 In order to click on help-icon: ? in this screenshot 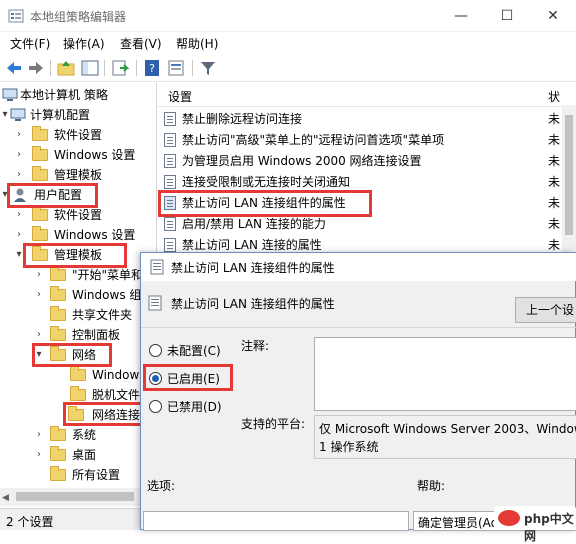, I will do `click(152, 68)`.